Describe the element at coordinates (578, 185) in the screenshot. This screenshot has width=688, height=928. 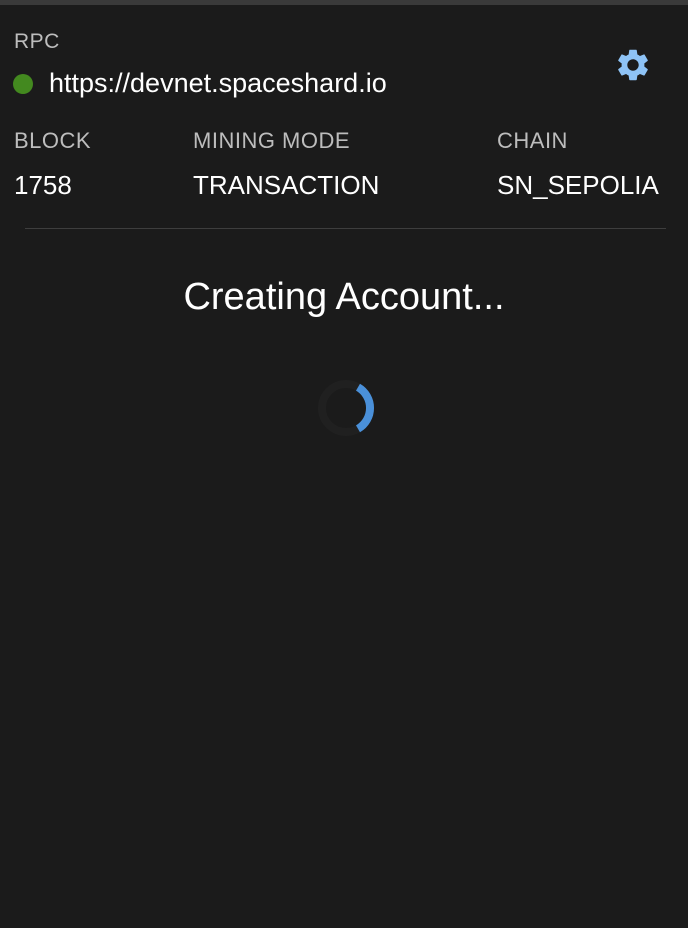
I see `chain-value: SN_SEPOLIA` at that location.